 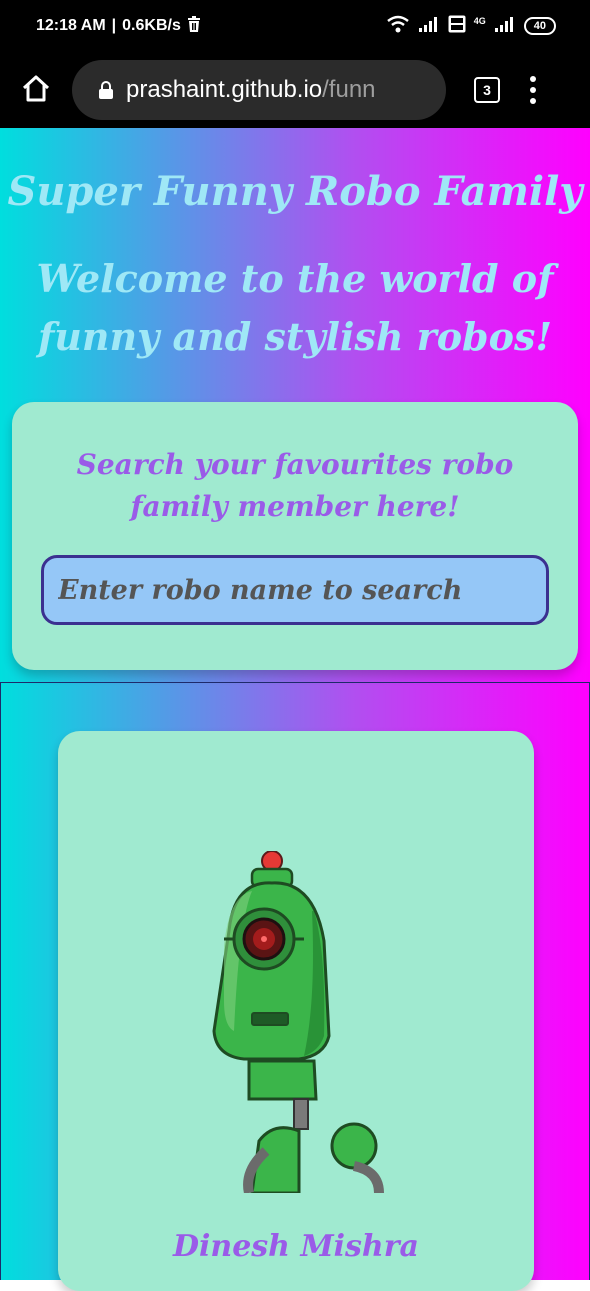 I want to click on home-button, so click(x=36, y=90).